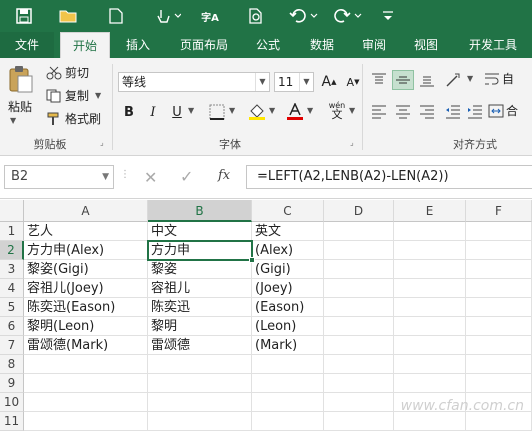 Image resolution: width=532 pixels, height=431 pixels. I want to click on cell-c9, so click(288, 383).